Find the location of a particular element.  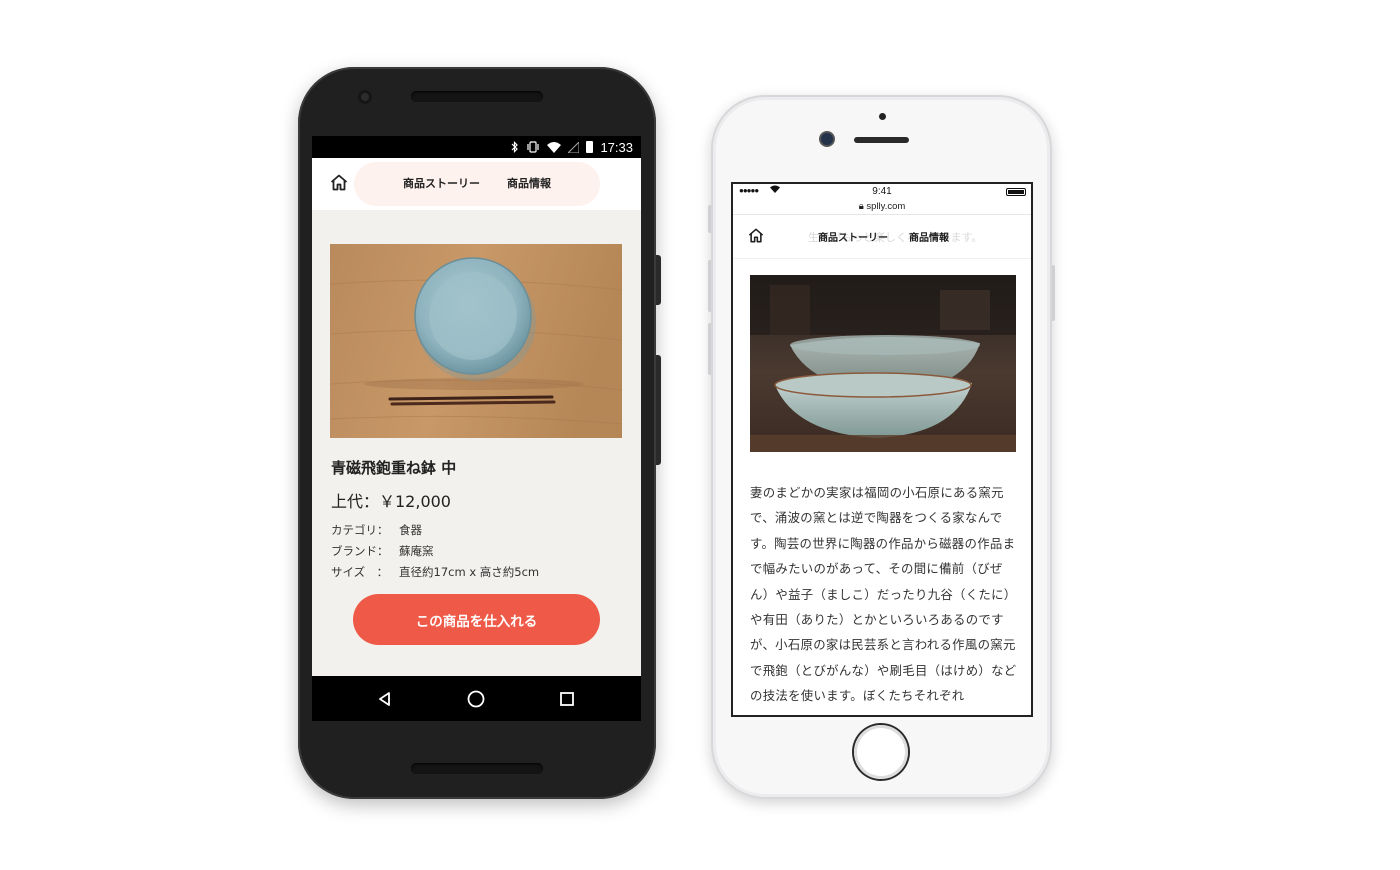

url-text: splly.com is located at coordinates (886, 206).